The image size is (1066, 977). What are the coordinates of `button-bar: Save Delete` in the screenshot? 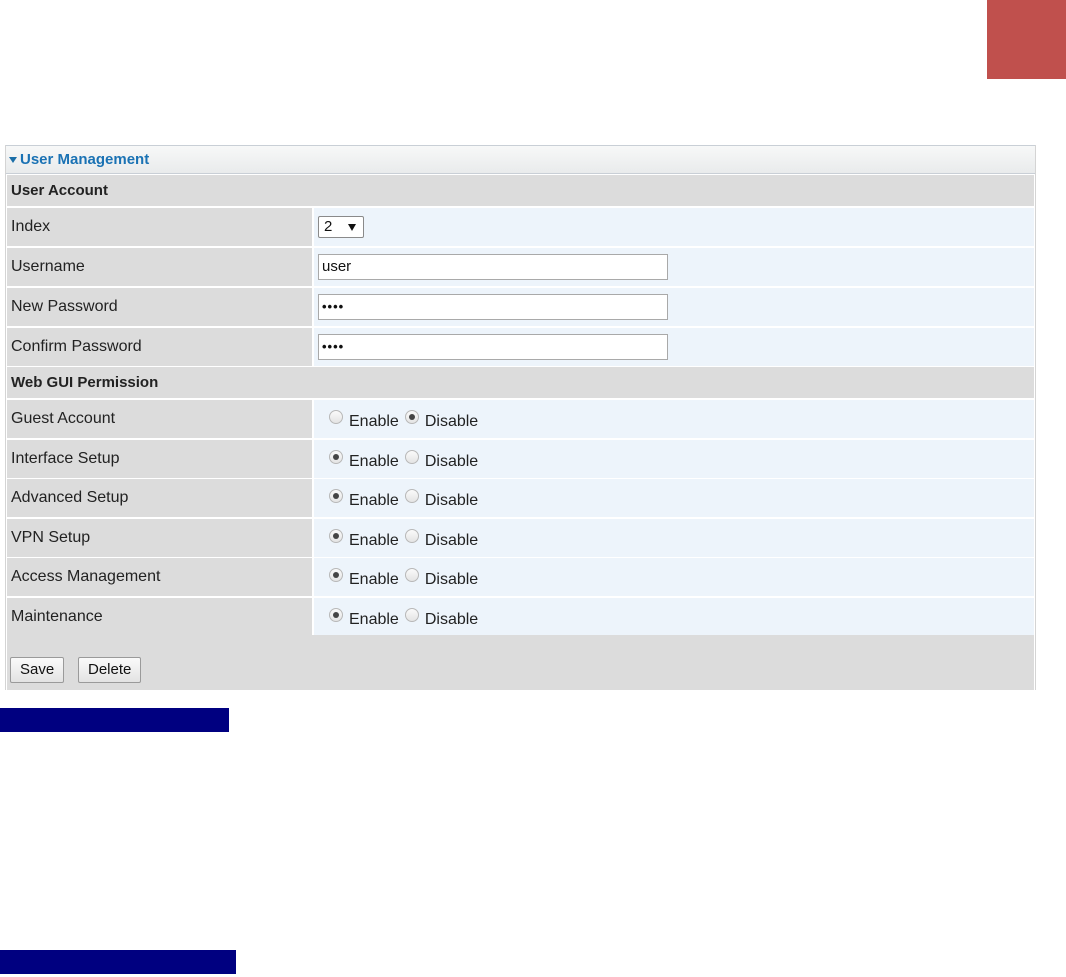 It's located at (520, 662).